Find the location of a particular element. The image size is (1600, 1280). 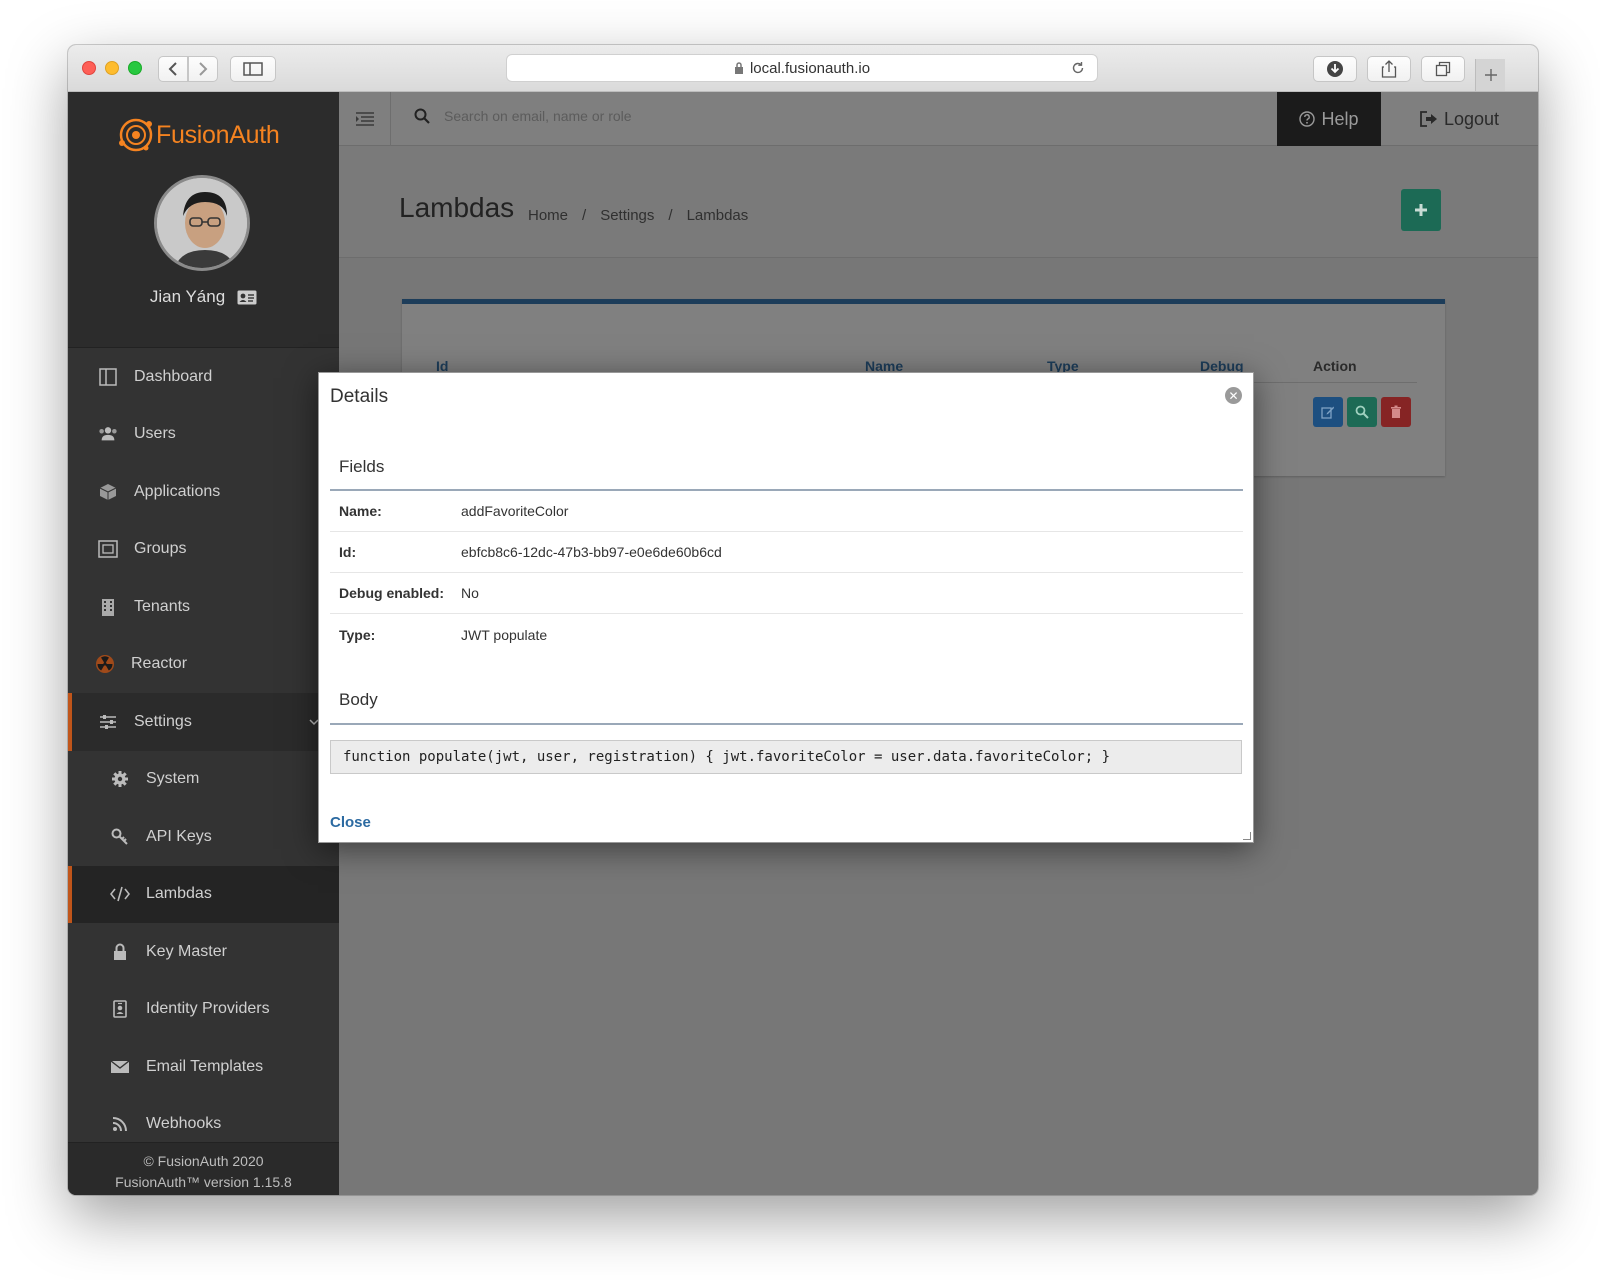

download-icon is located at coordinates (1335, 69).